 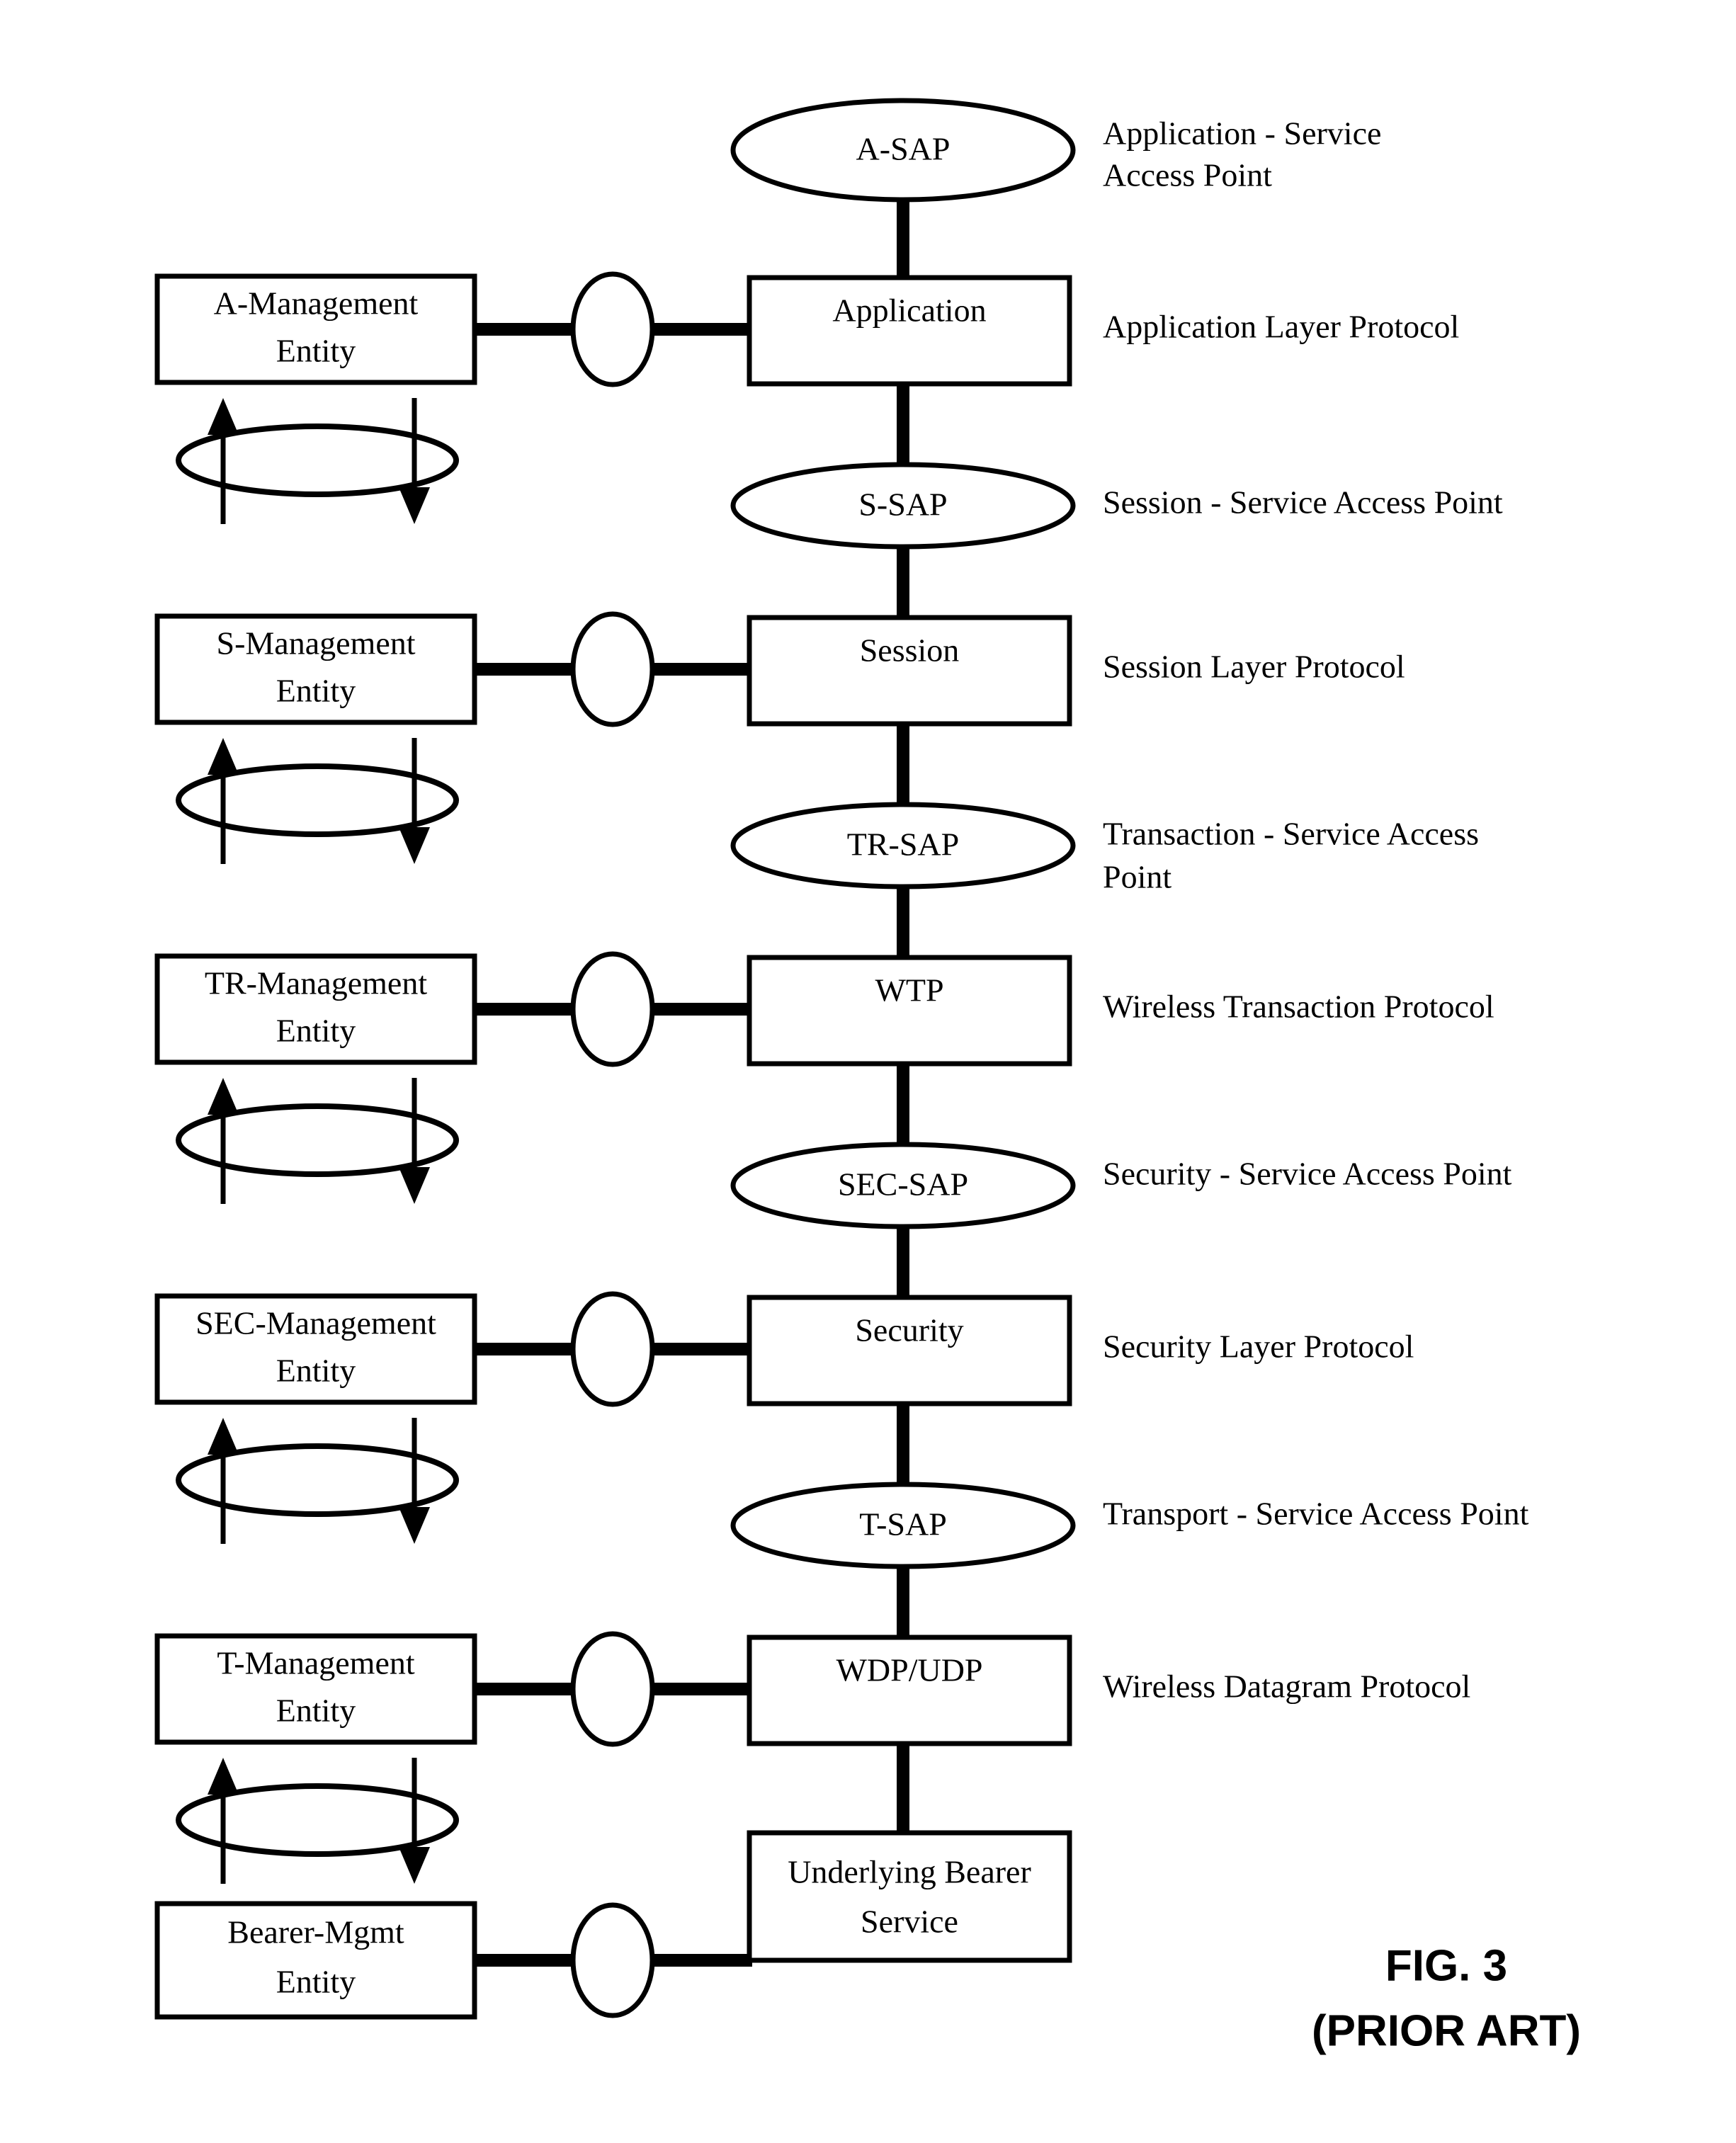 What do you see at coordinates (910, 650) in the screenshot?
I see `layer-label-session: Session` at bounding box center [910, 650].